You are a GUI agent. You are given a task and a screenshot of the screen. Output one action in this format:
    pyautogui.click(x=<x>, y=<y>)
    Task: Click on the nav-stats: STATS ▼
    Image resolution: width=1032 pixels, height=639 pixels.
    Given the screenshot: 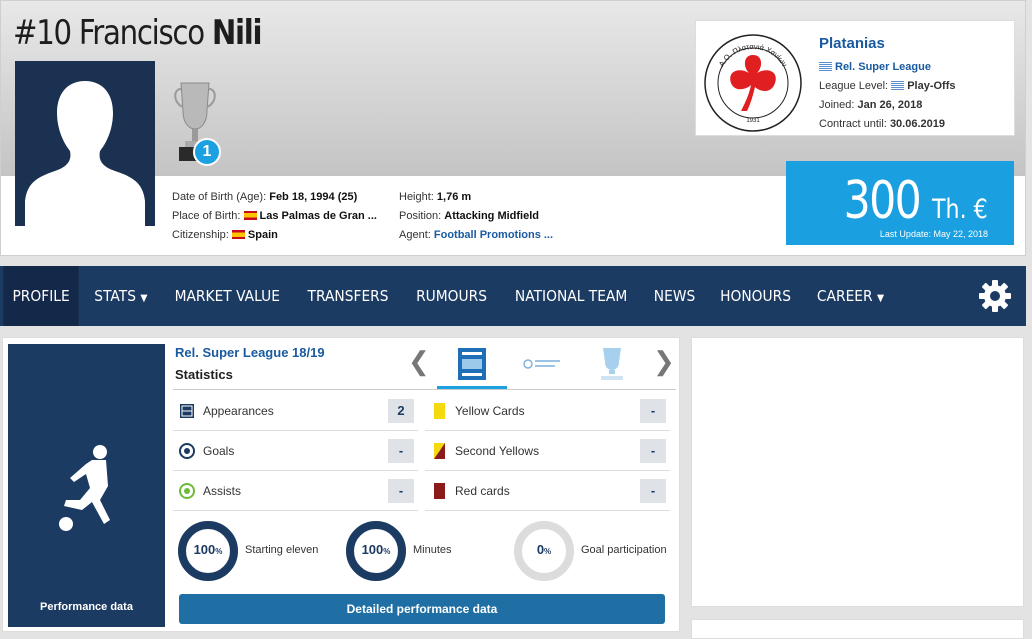 What is the action you would take?
    pyautogui.click(x=121, y=296)
    